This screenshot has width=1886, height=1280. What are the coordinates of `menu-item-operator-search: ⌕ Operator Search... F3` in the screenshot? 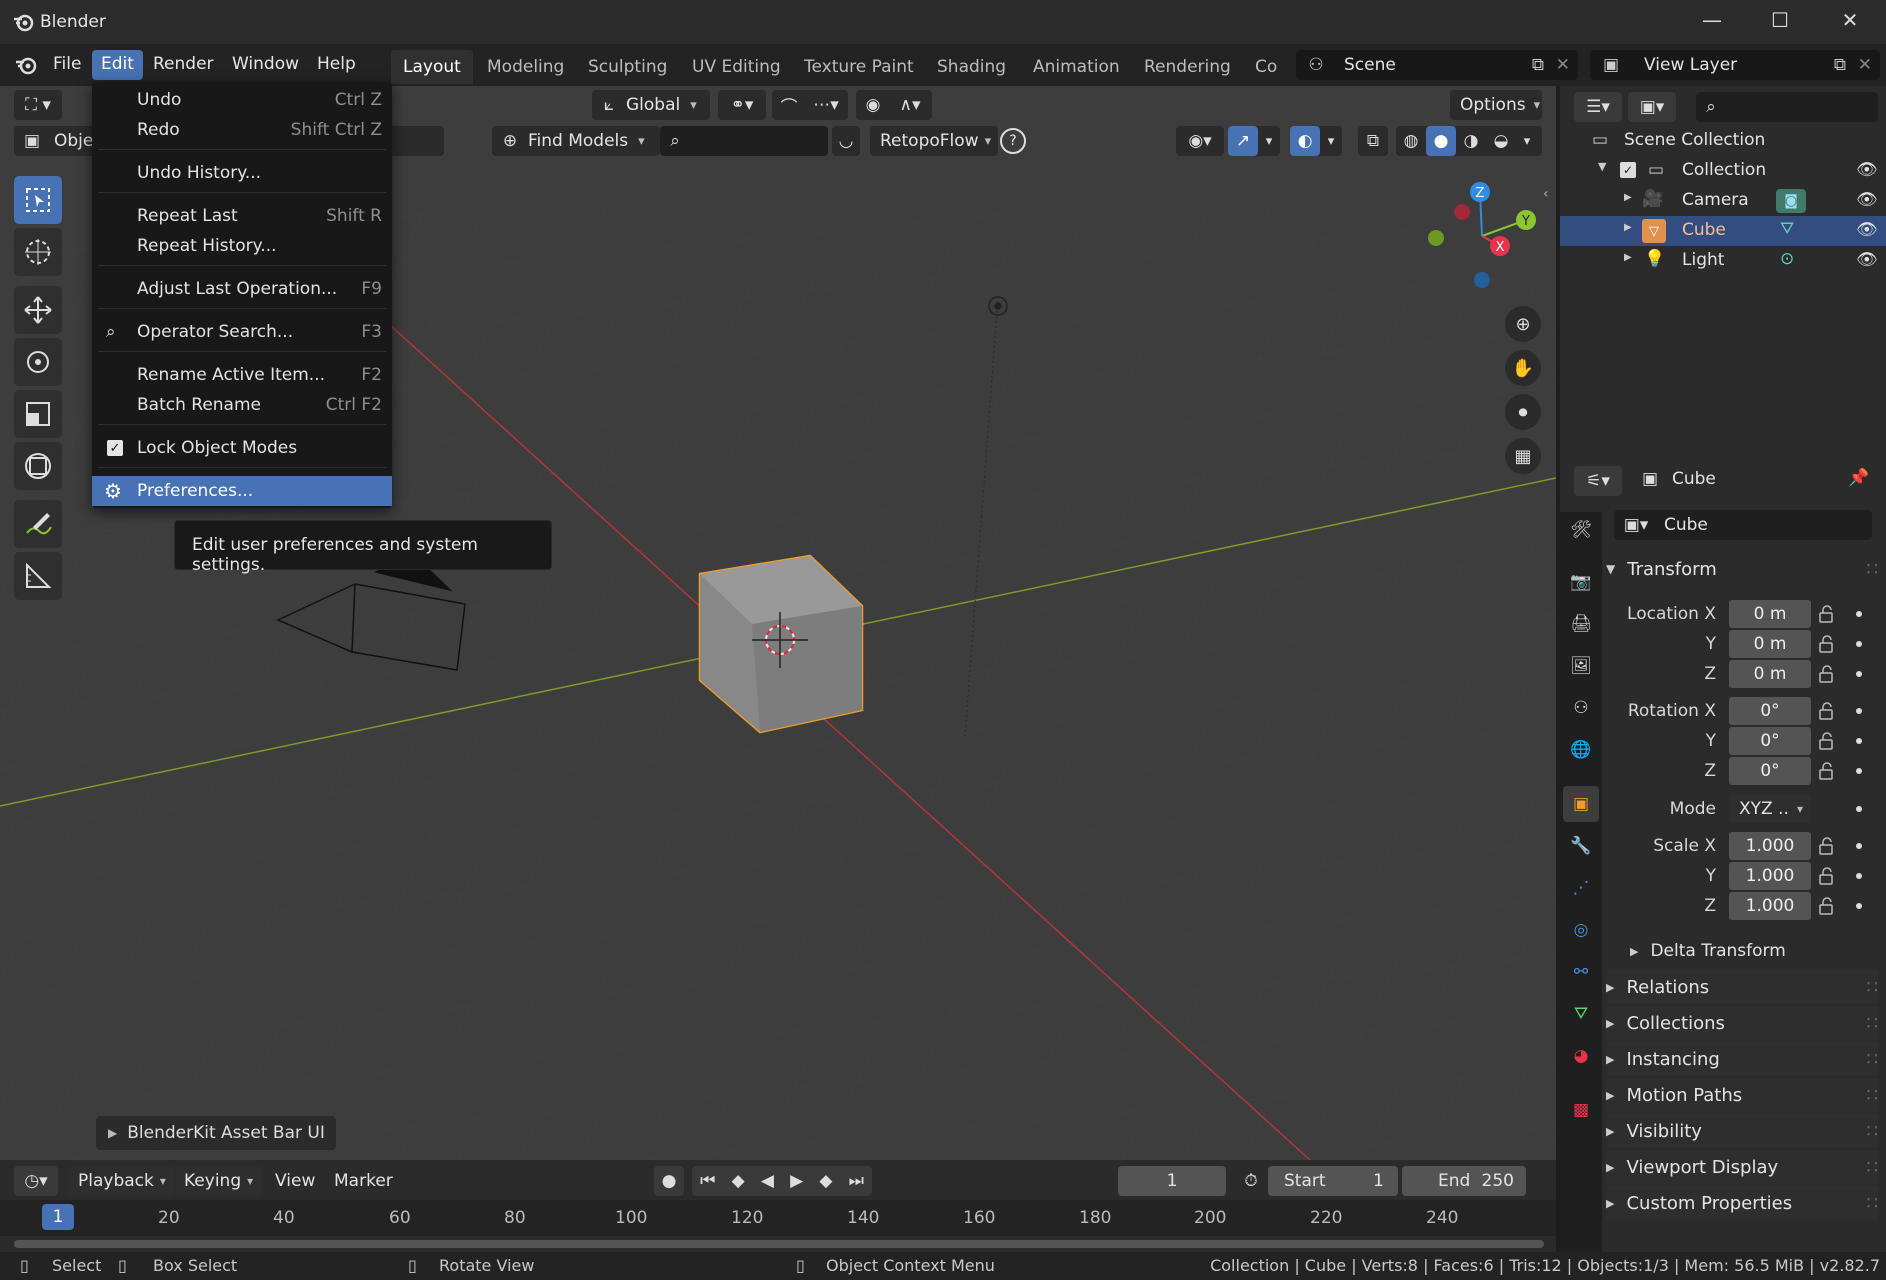 It's located at (242, 332).